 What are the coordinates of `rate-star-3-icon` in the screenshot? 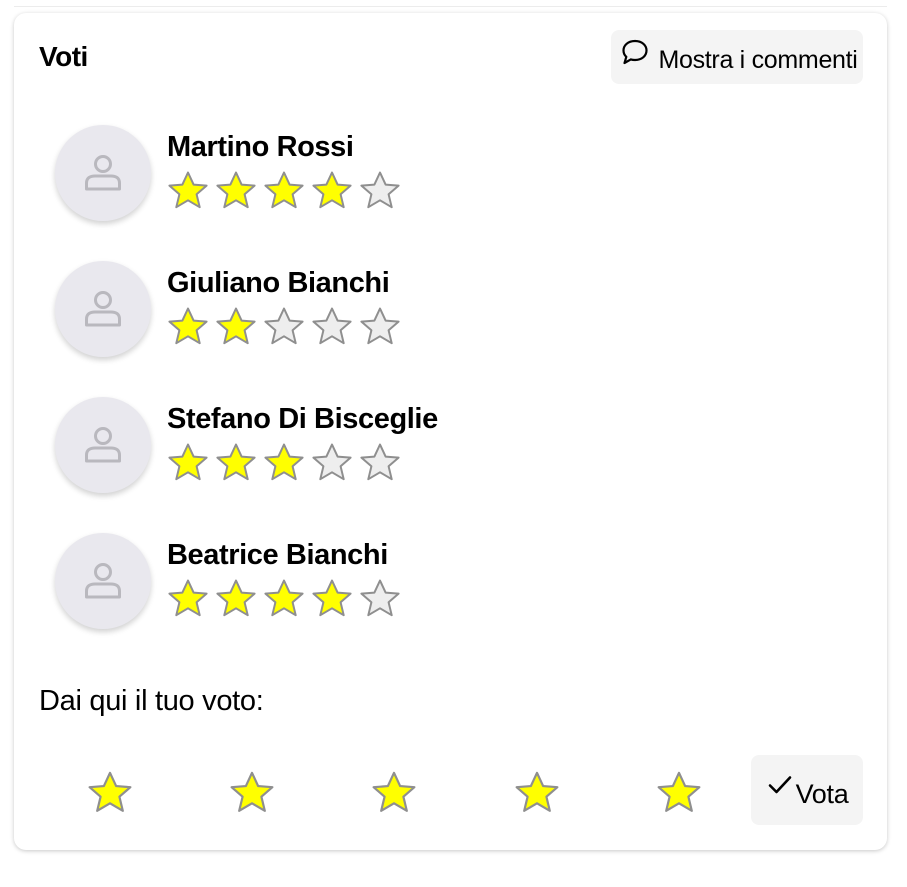 It's located at (394, 792).